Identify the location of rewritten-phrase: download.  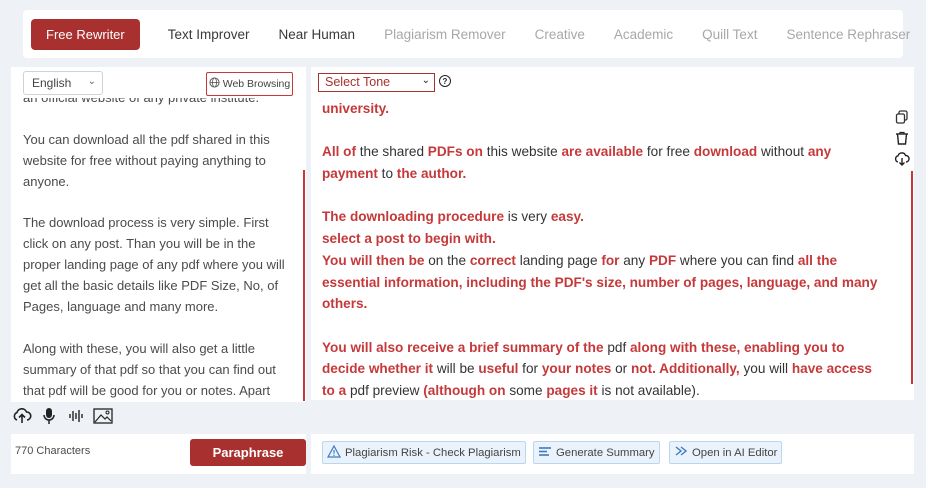
(725, 152).